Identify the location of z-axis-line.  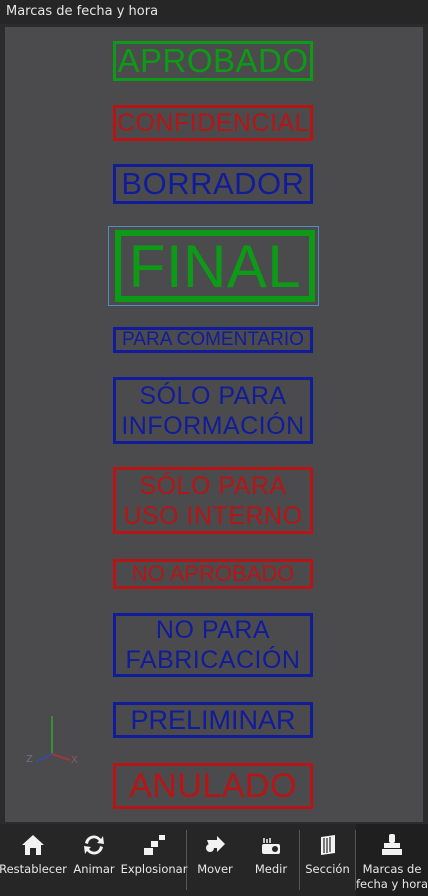
(44, 758).